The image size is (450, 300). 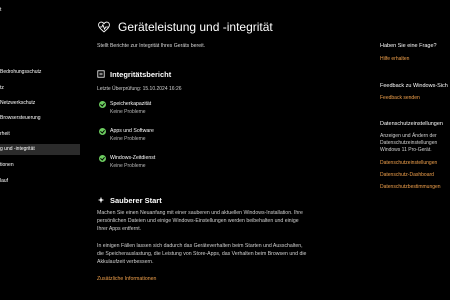 What do you see at coordinates (407, 175) in the screenshot?
I see `privacy-dashboard-link: Datenschutz-Dashboard` at bounding box center [407, 175].